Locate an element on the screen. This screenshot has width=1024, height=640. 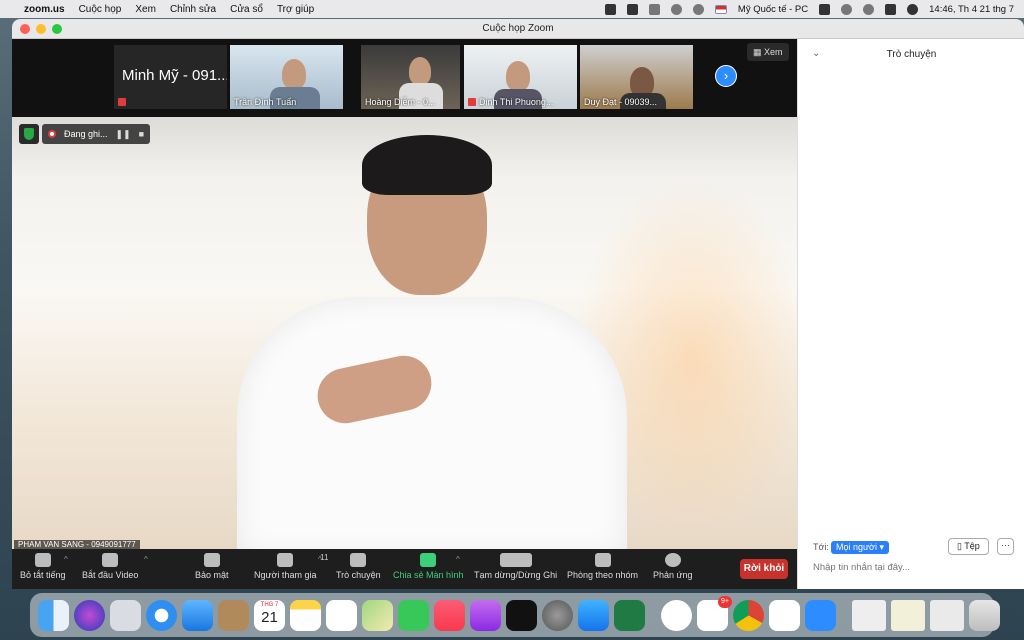
clock: 14:46, Th 4 21 thg 7 is located at coordinates (971, 9).